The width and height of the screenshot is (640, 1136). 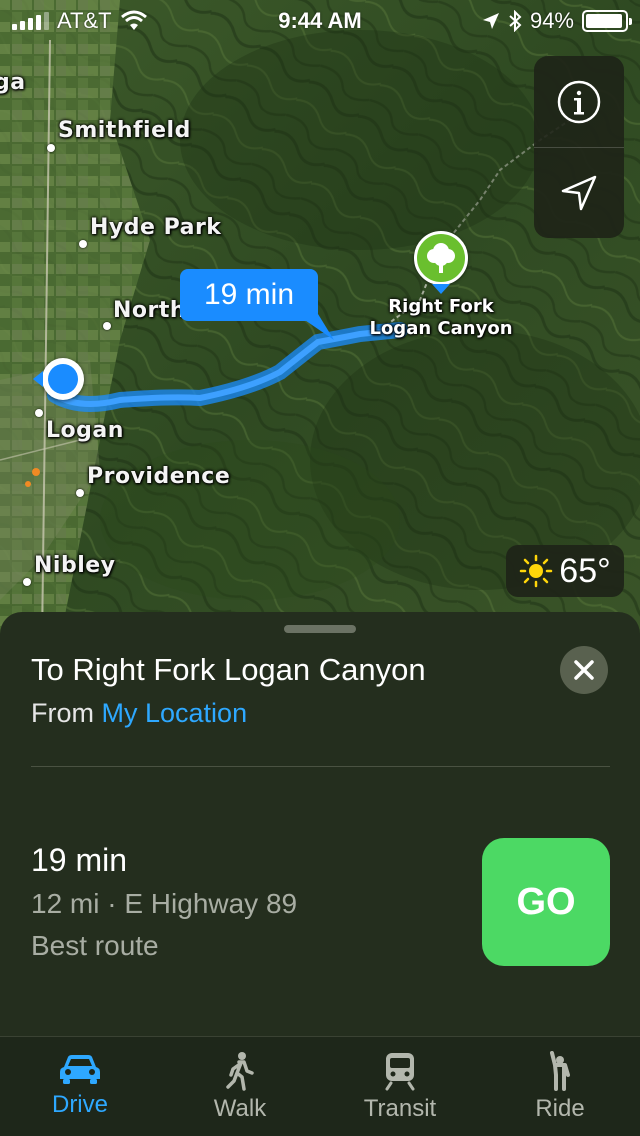 I want to click on sheet-grabber-handle, so click(x=320, y=629).